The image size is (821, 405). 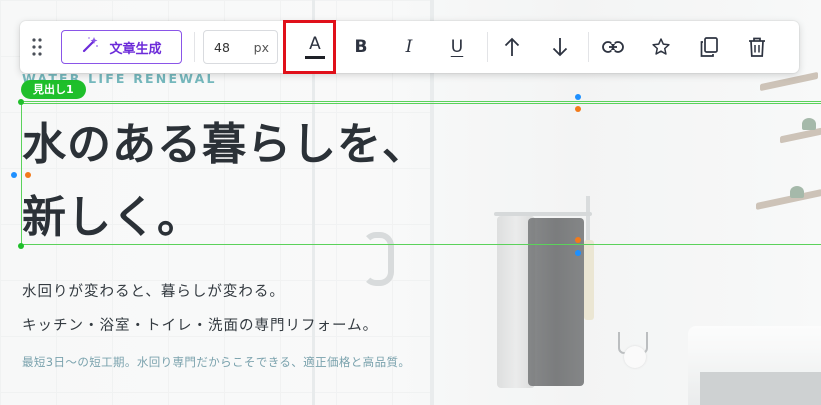 I want to click on font-size-value: 48, so click(x=222, y=47).